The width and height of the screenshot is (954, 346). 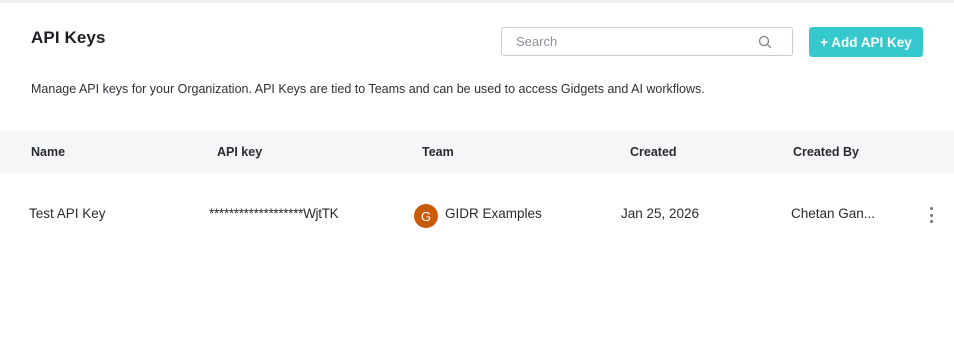 What do you see at coordinates (67, 213) in the screenshot?
I see `cell-name: Test API Key` at bounding box center [67, 213].